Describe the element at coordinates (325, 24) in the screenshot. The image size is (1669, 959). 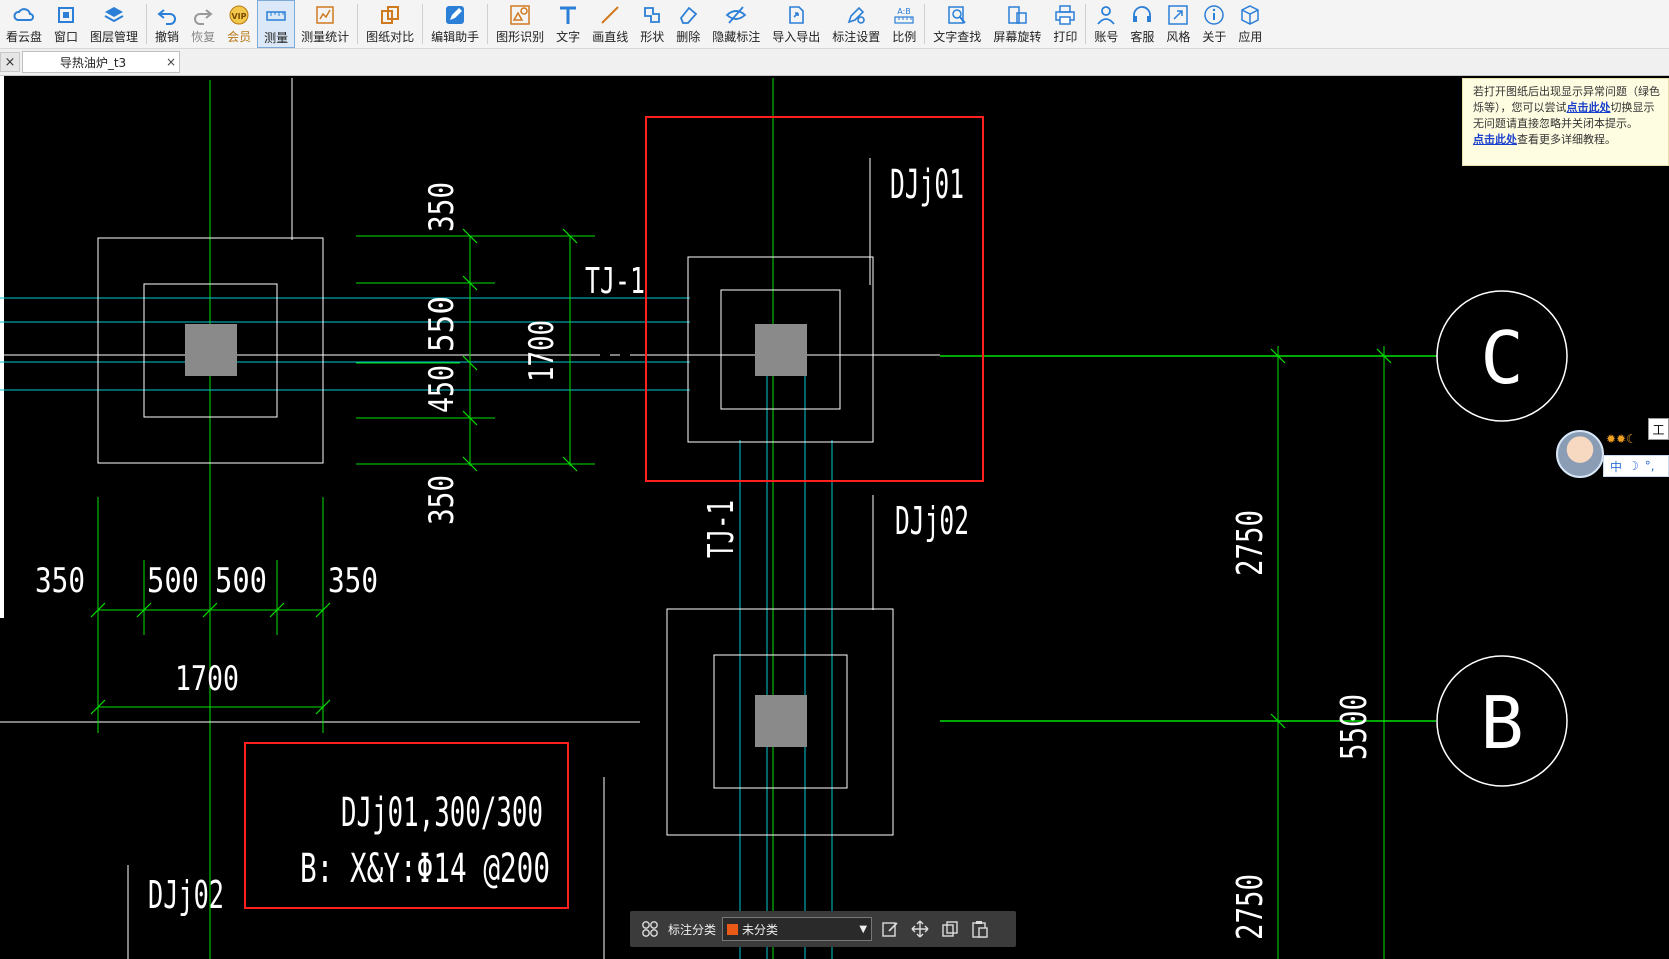
I see `measure-stats-button: 测量统计` at that location.